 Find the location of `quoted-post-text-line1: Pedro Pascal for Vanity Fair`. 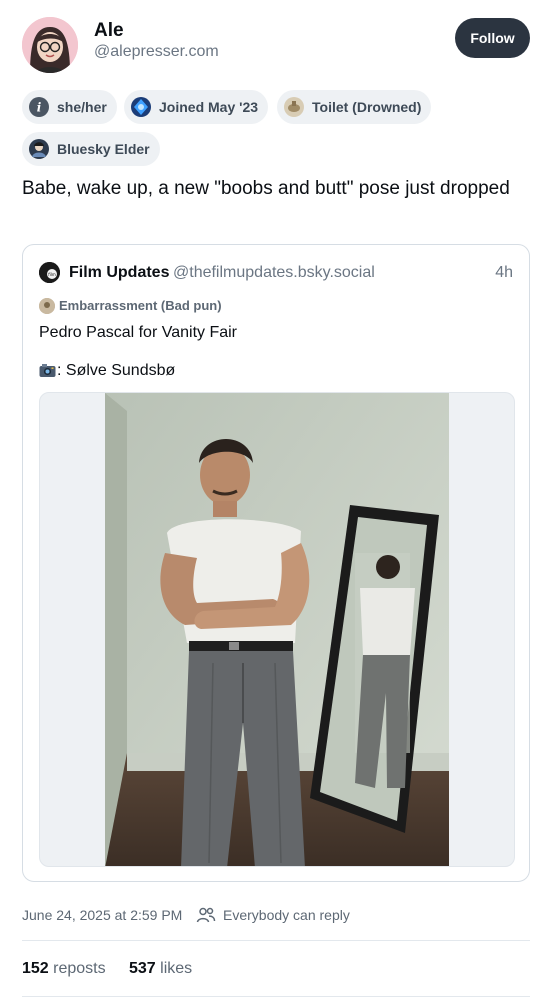

quoted-post-text-line1: Pedro Pascal for Vanity Fair is located at coordinates (138, 332).